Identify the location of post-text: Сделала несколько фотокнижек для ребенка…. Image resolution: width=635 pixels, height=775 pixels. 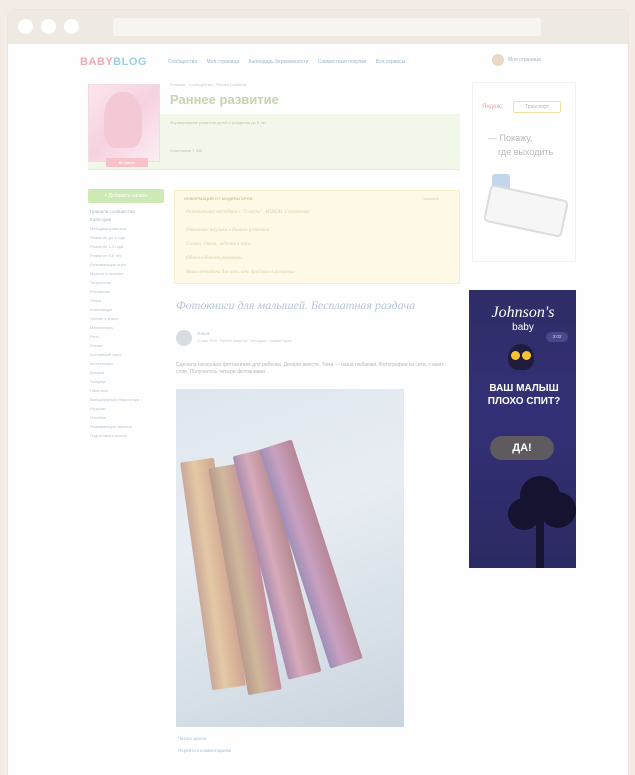
(310, 368).